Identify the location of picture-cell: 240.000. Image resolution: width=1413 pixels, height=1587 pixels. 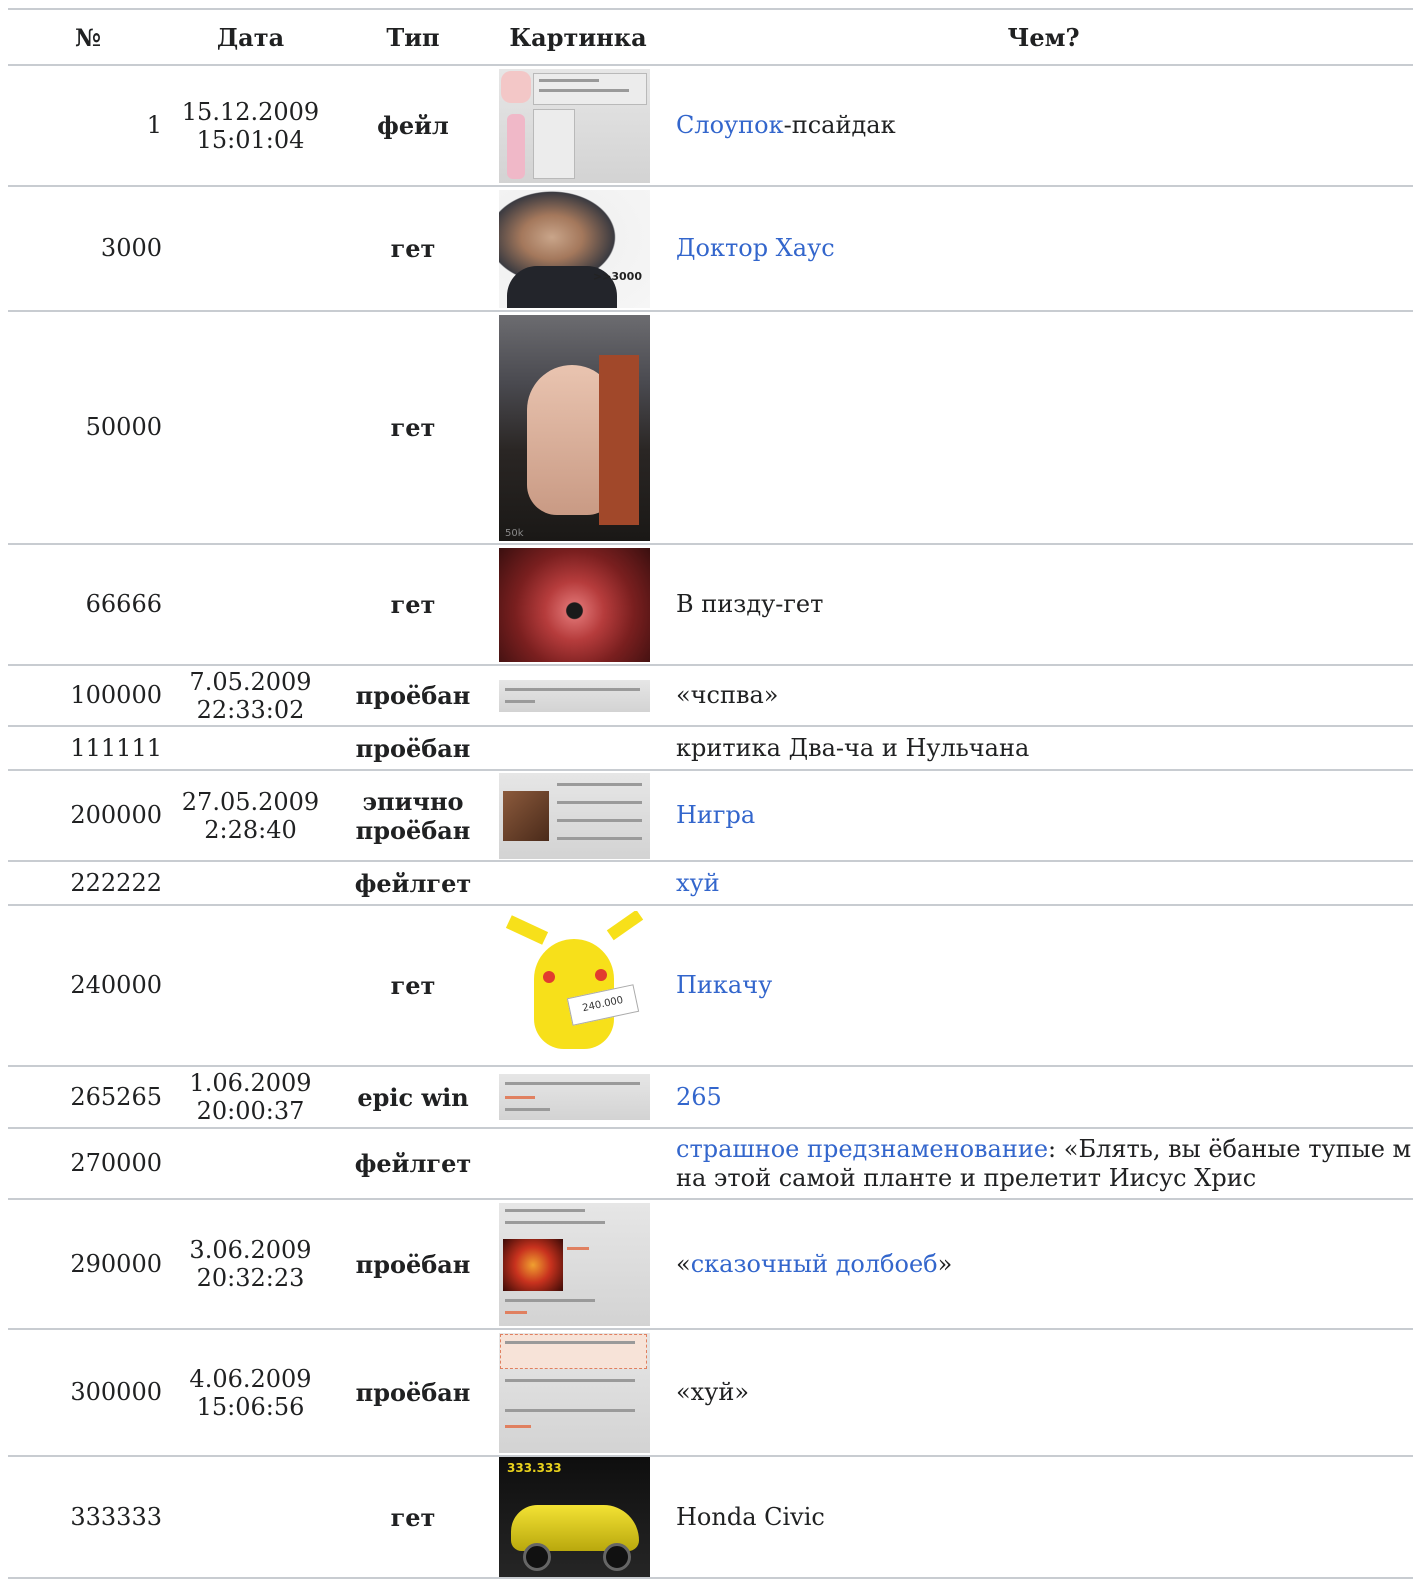
(578, 985).